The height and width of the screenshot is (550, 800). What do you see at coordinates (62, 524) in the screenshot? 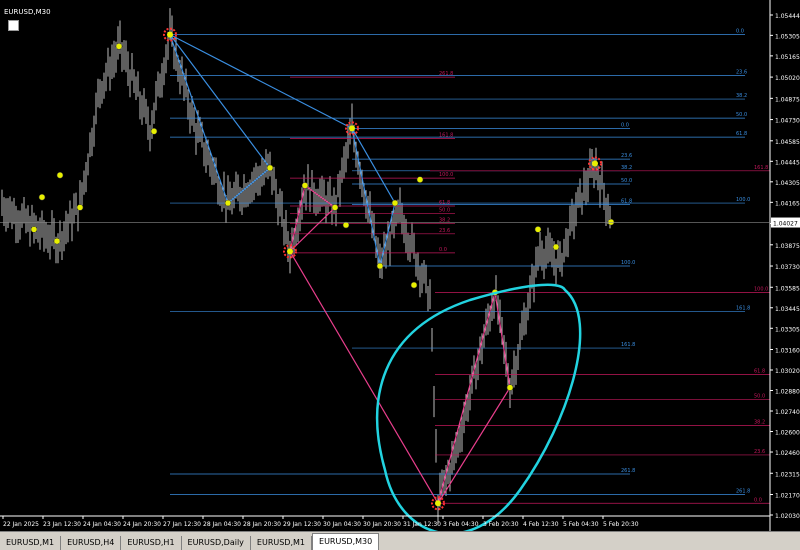
I see `time-tick-label: 23 Jan 12:30` at bounding box center [62, 524].